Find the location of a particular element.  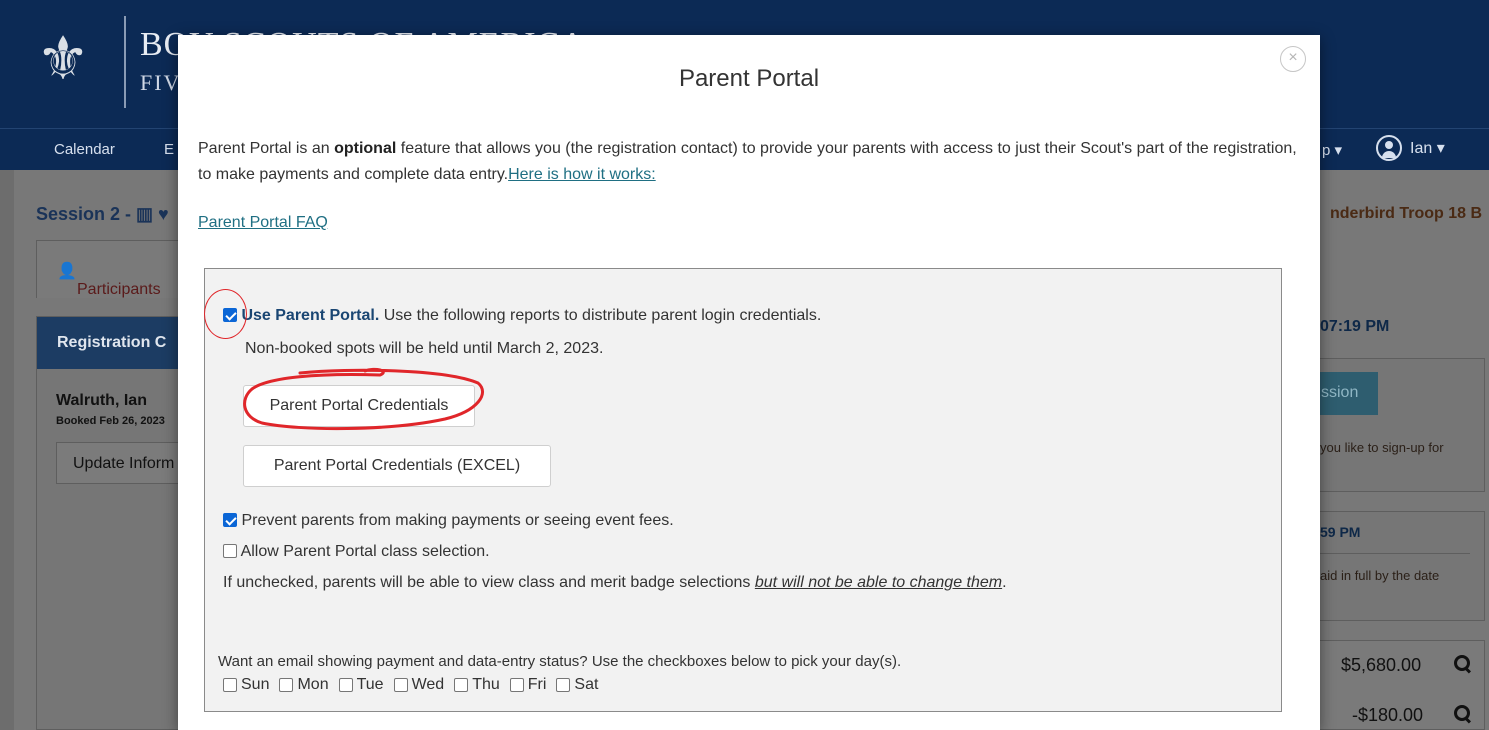

red-circle-annotation is located at coordinates (225, 314).